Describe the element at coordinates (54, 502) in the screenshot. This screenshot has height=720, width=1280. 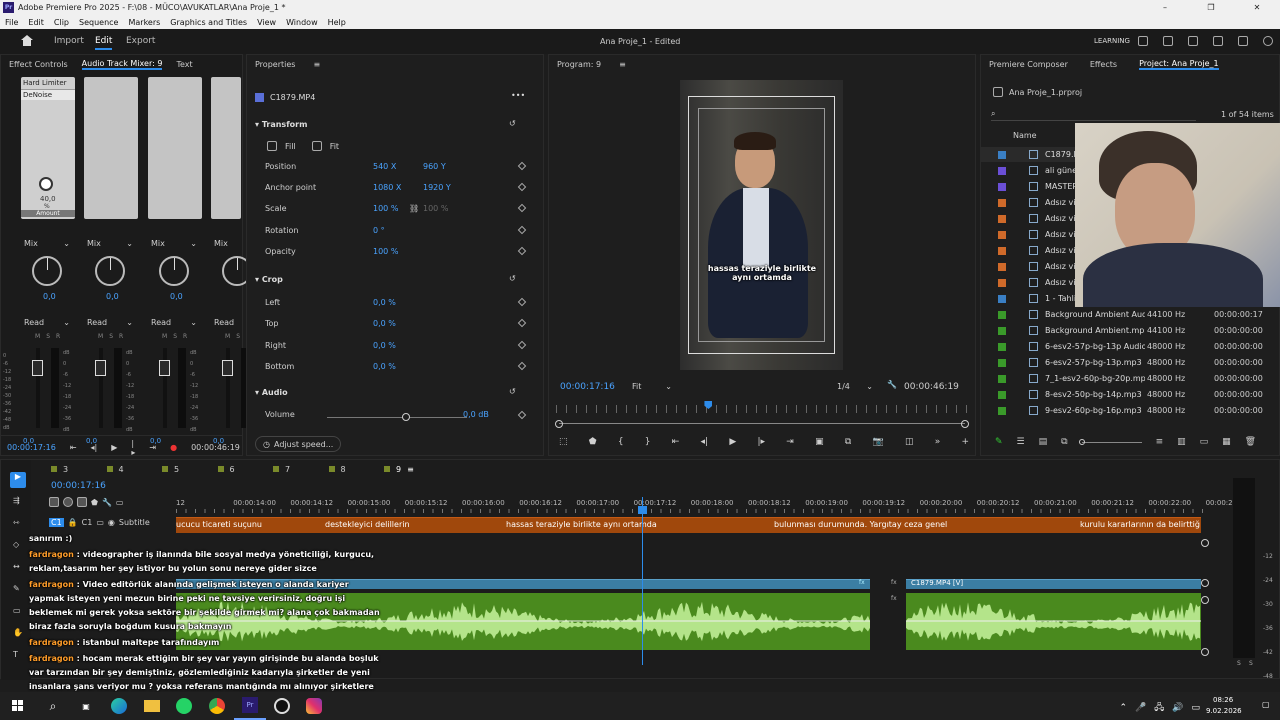
I see `nest-icon` at that location.